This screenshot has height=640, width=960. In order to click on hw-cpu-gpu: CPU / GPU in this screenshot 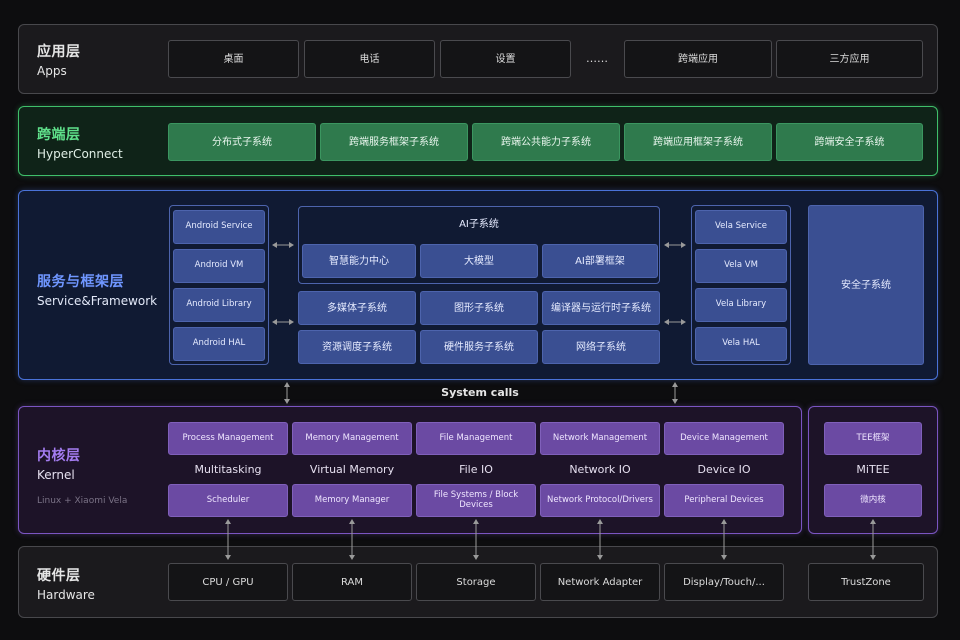, I will do `click(228, 582)`.